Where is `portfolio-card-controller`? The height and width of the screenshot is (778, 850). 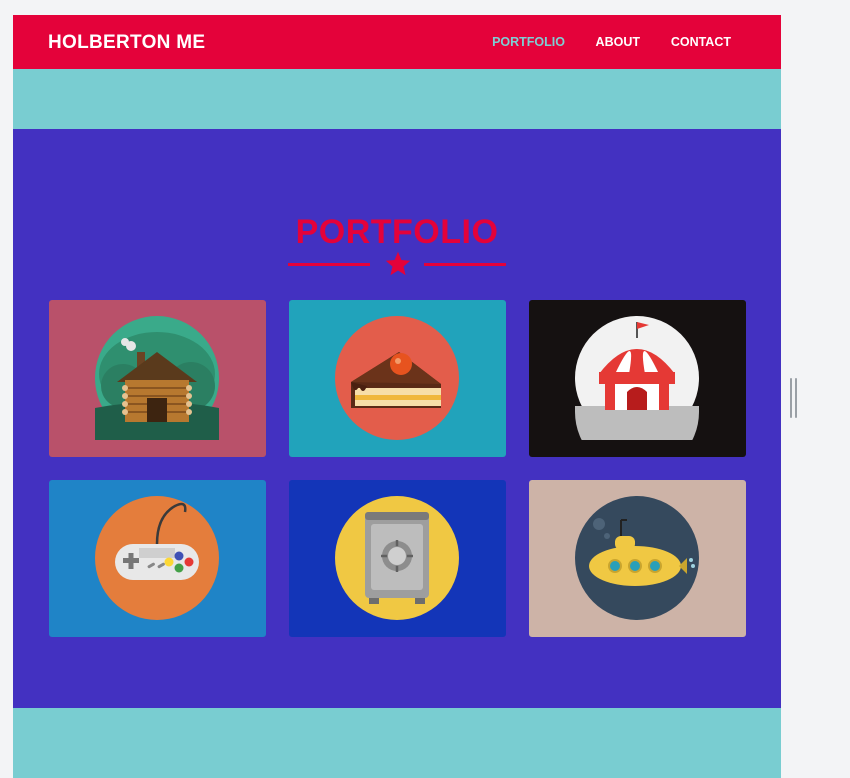 portfolio-card-controller is located at coordinates (157, 558).